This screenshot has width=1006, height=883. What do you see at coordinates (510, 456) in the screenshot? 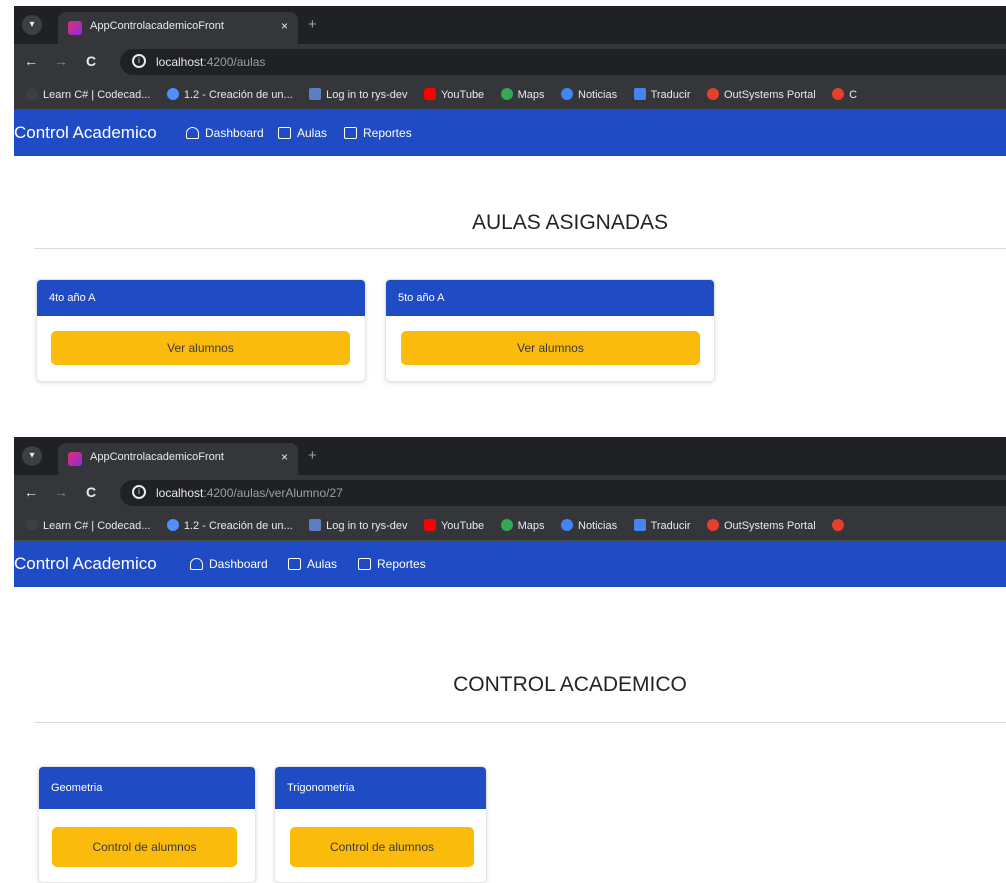
I see `browser-tab-bar: ▾ AppControlacademicoFront × +` at bounding box center [510, 456].